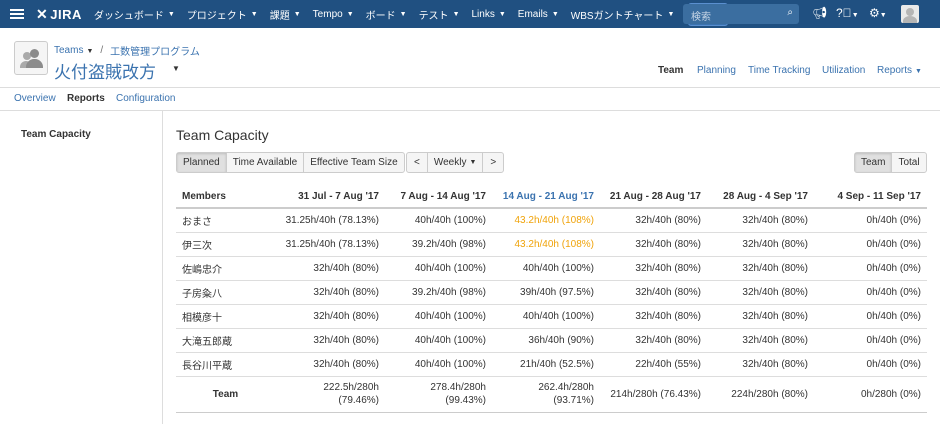 The image size is (940, 424). I want to click on sidebar-divider, so click(162, 267).